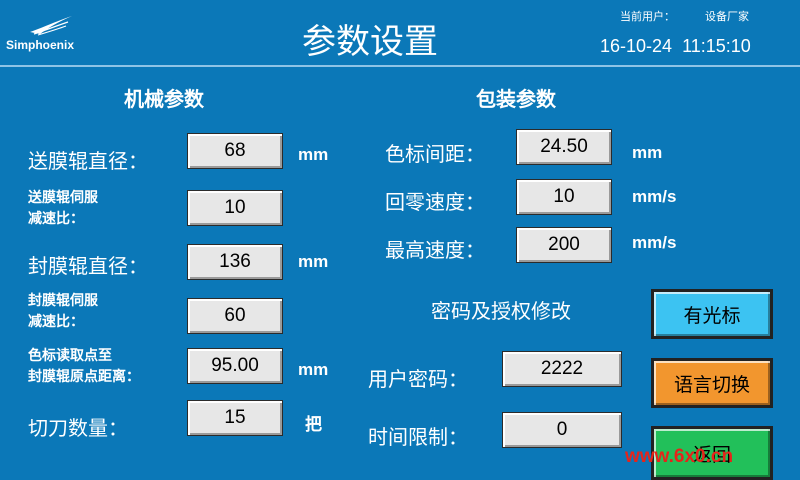  What do you see at coordinates (313, 261) in the screenshot?
I see `seal-roller-diameter-unit: mm` at bounding box center [313, 261].